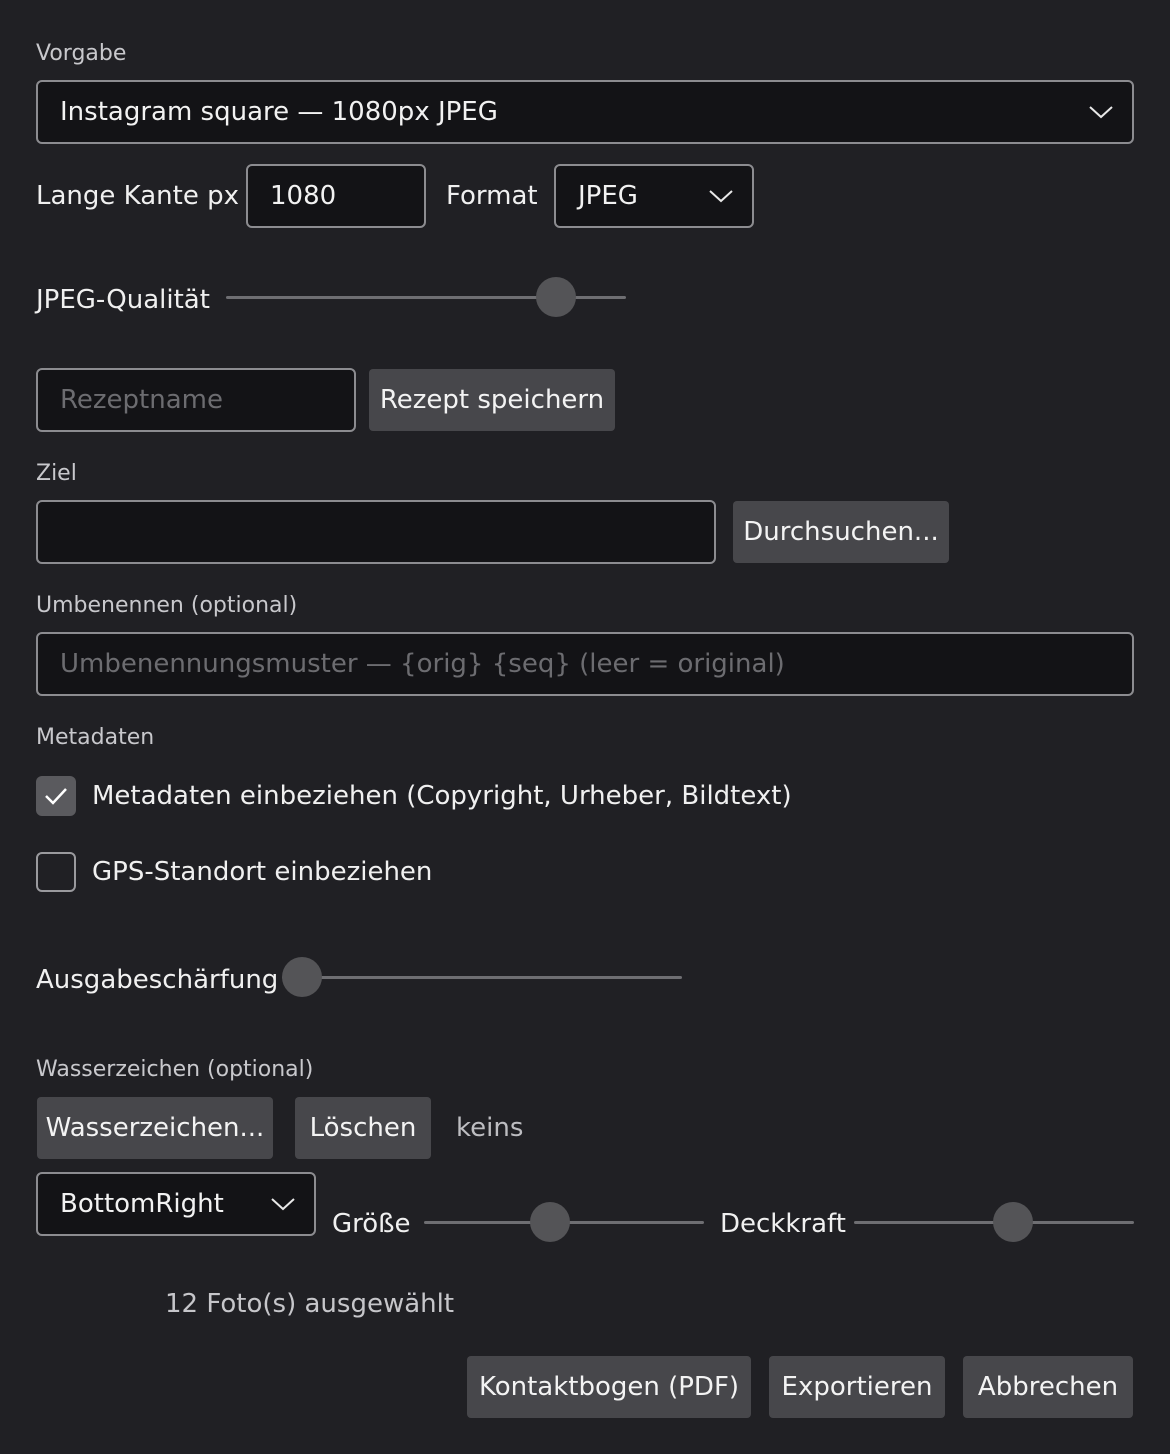 The width and height of the screenshot is (1170, 1454). I want to click on watermark-position-dropdown: BottomRight, so click(176, 1204).